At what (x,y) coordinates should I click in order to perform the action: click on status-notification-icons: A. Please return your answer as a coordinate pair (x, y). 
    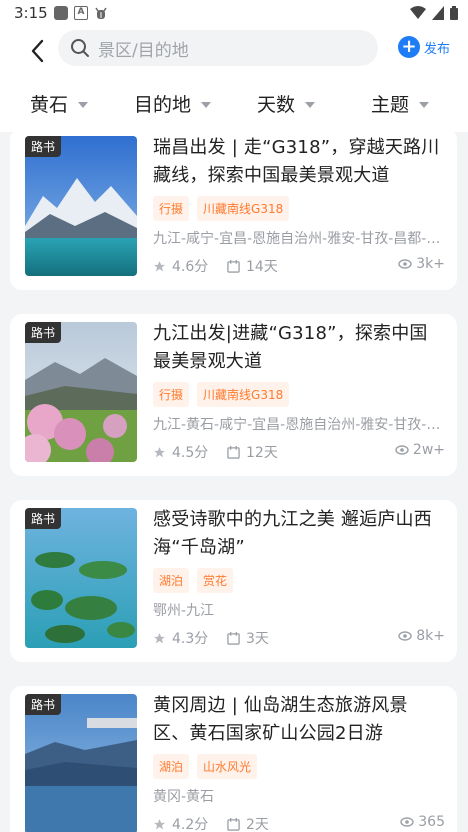
    Looking at the image, I should click on (81, 13).